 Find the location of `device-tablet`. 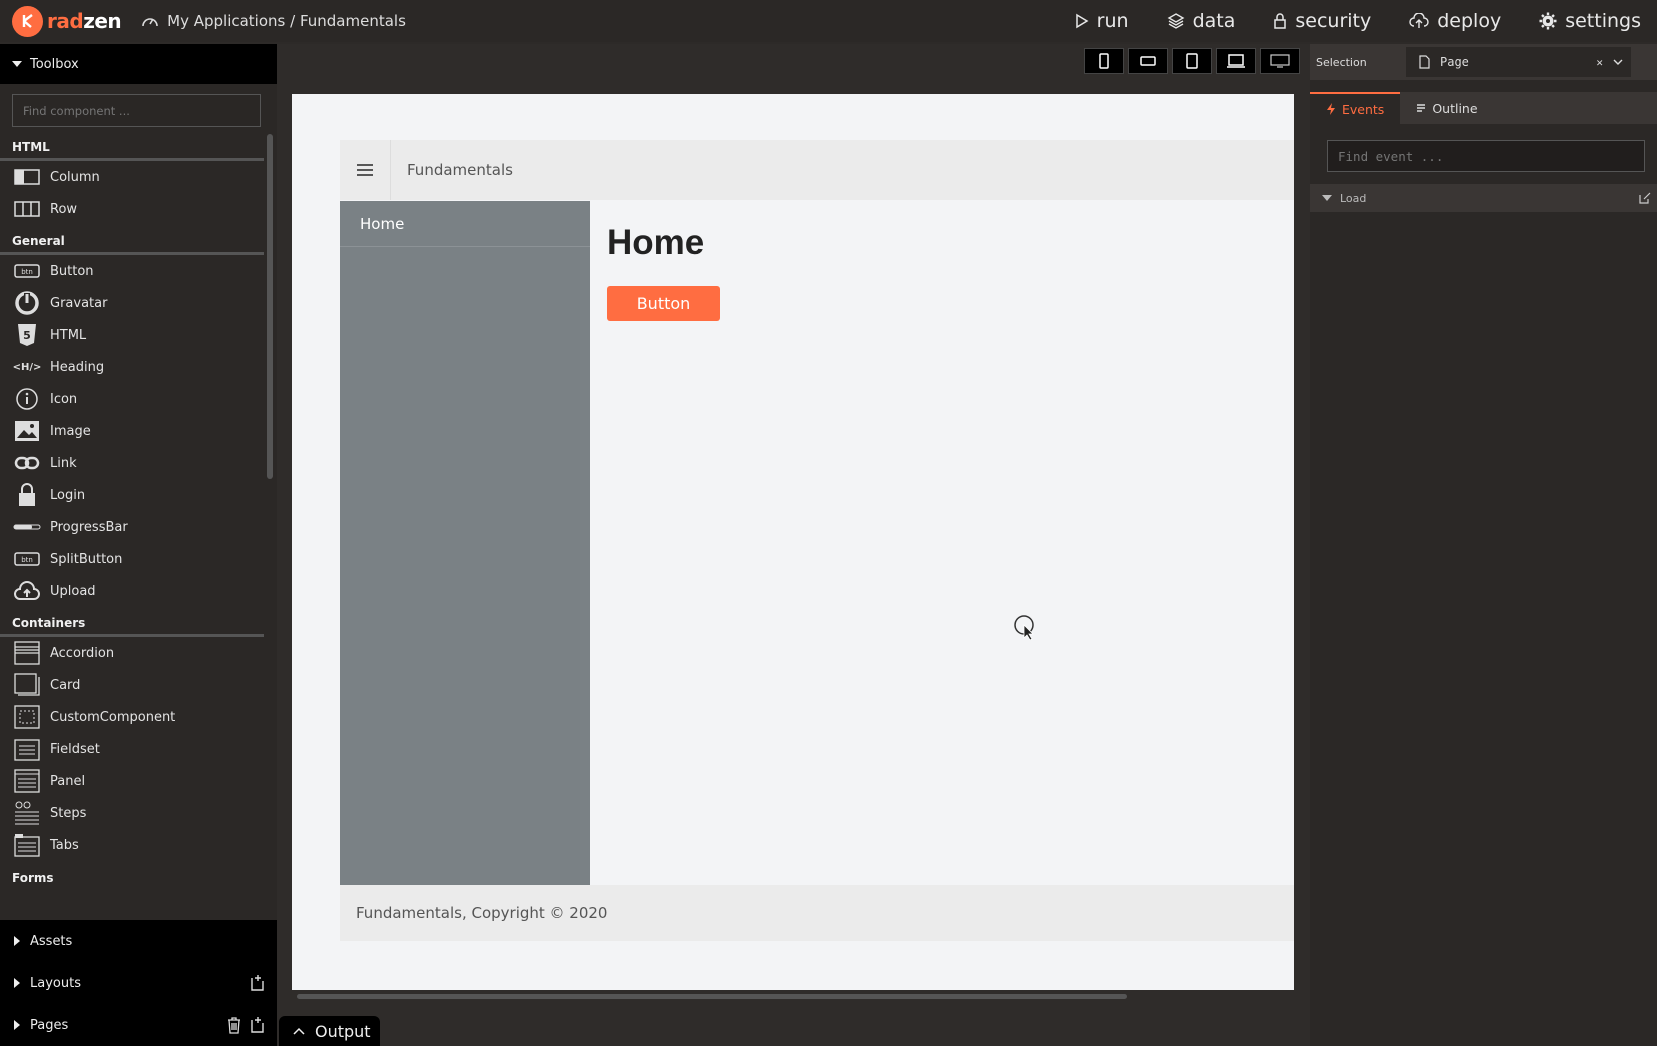

device-tablet is located at coordinates (1192, 61).